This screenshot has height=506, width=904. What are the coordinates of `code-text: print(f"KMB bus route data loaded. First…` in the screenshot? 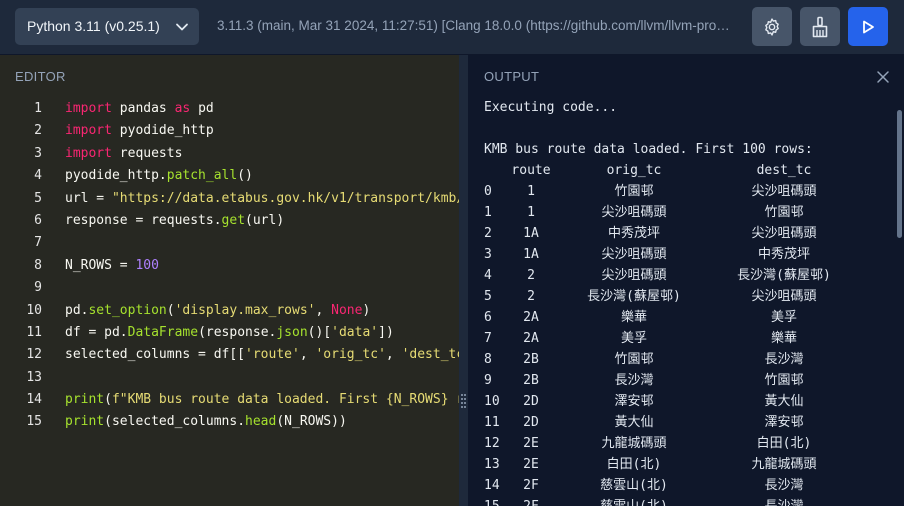 It's located at (262, 400).